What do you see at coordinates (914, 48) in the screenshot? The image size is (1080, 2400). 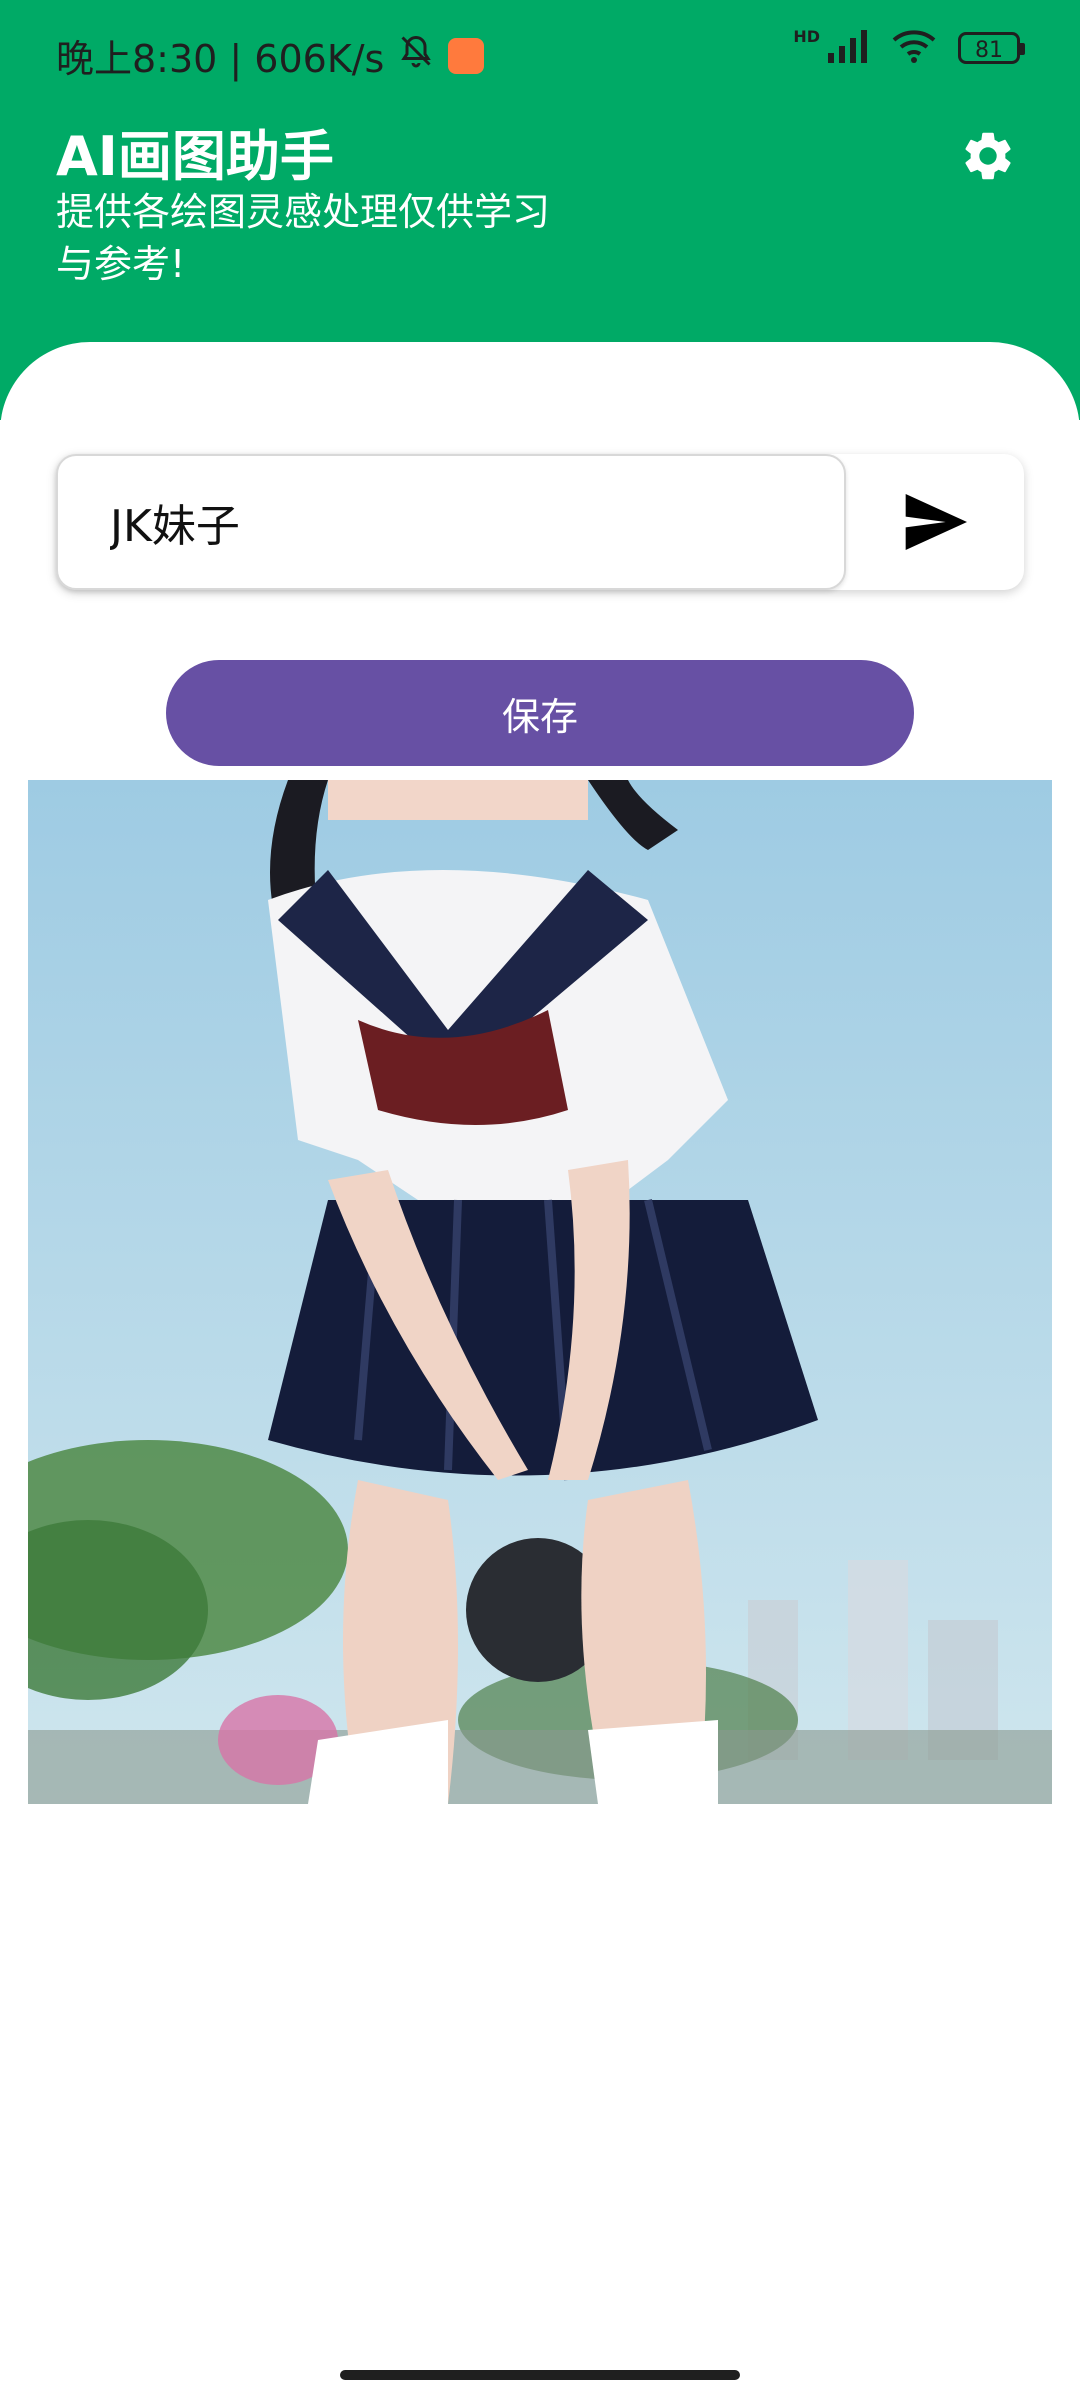 I see `wifi-icon` at bounding box center [914, 48].